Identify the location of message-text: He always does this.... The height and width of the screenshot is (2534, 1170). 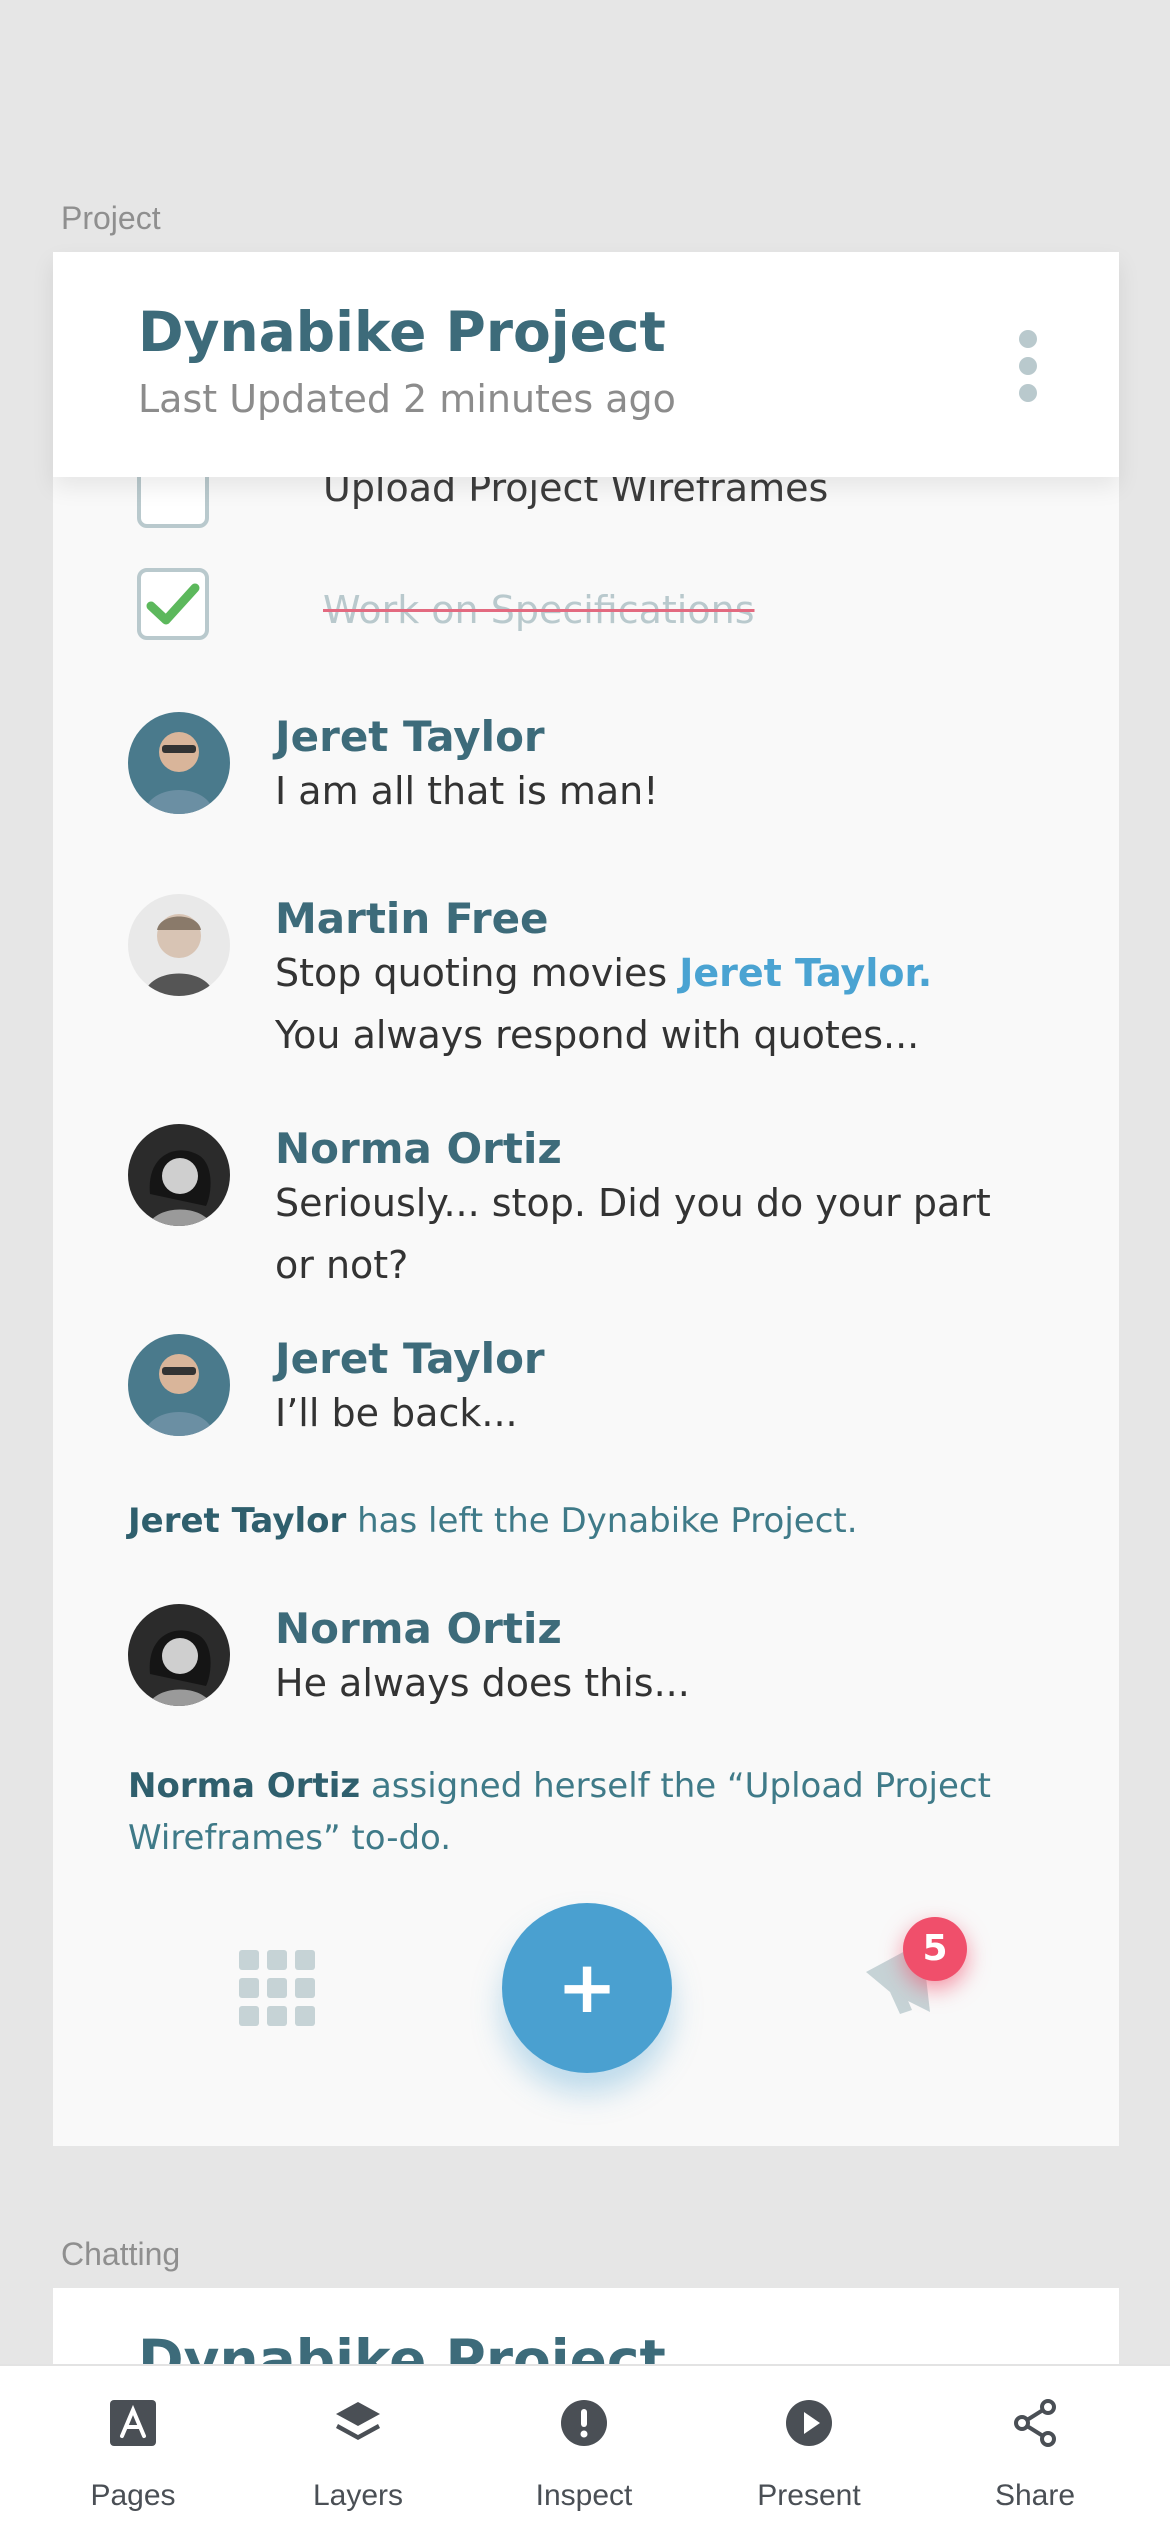
(482, 1683).